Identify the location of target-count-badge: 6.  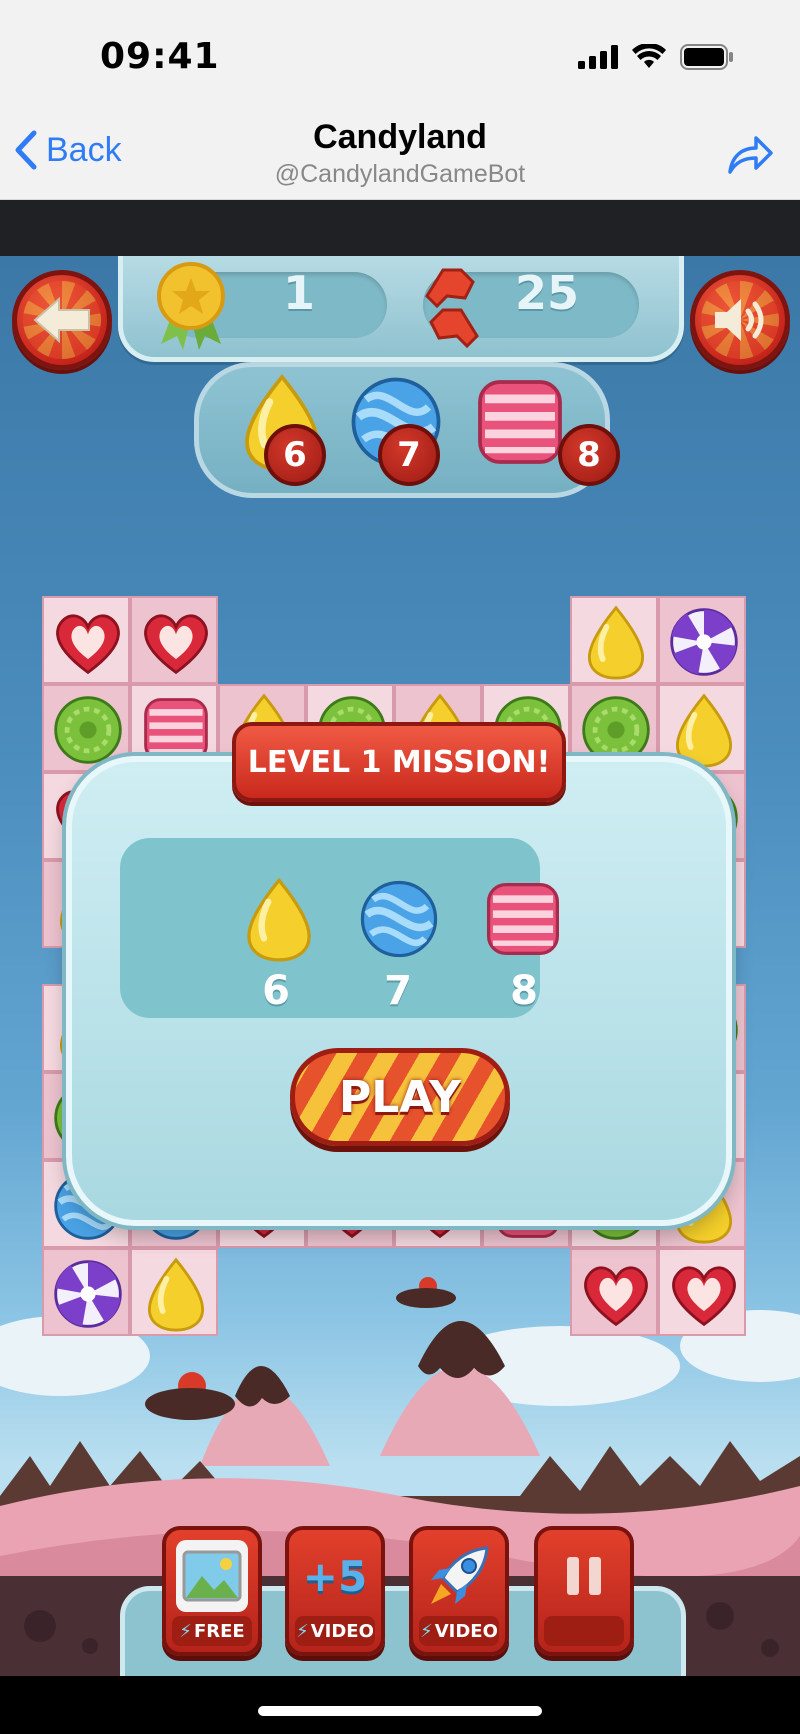
(295, 455).